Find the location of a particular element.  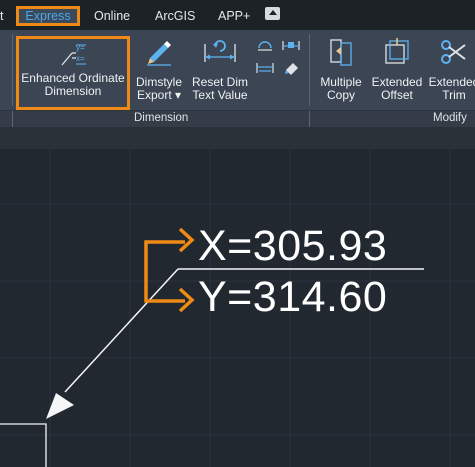

tab-partial: t is located at coordinates (1, 16).